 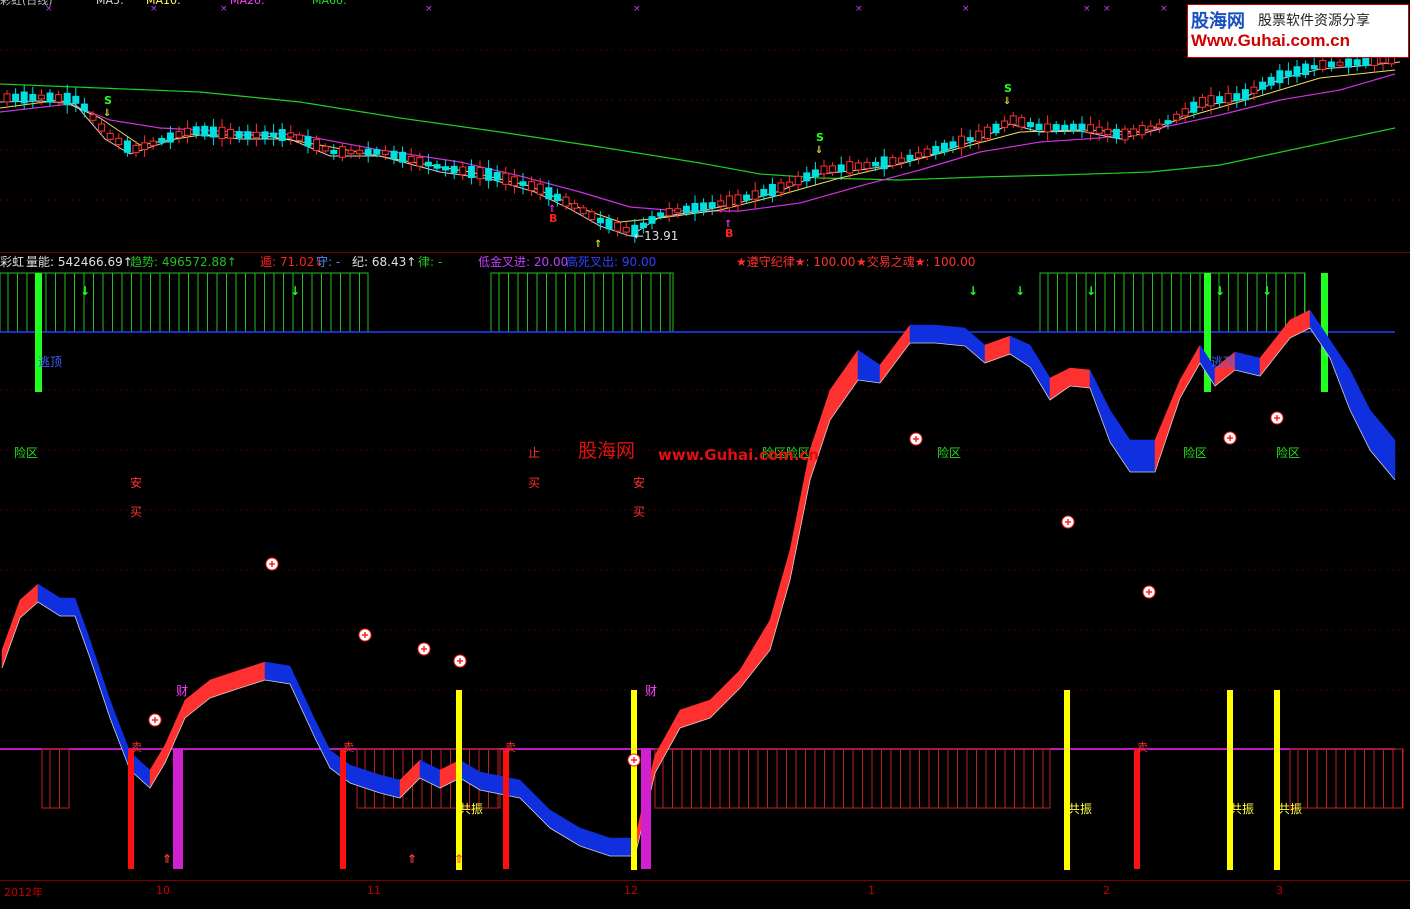 What do you see at coordinates (79, 262) in the screenshot?
I see `indicator-header-item: 量能: 542466.69↑` at bounding box center [79, 262].